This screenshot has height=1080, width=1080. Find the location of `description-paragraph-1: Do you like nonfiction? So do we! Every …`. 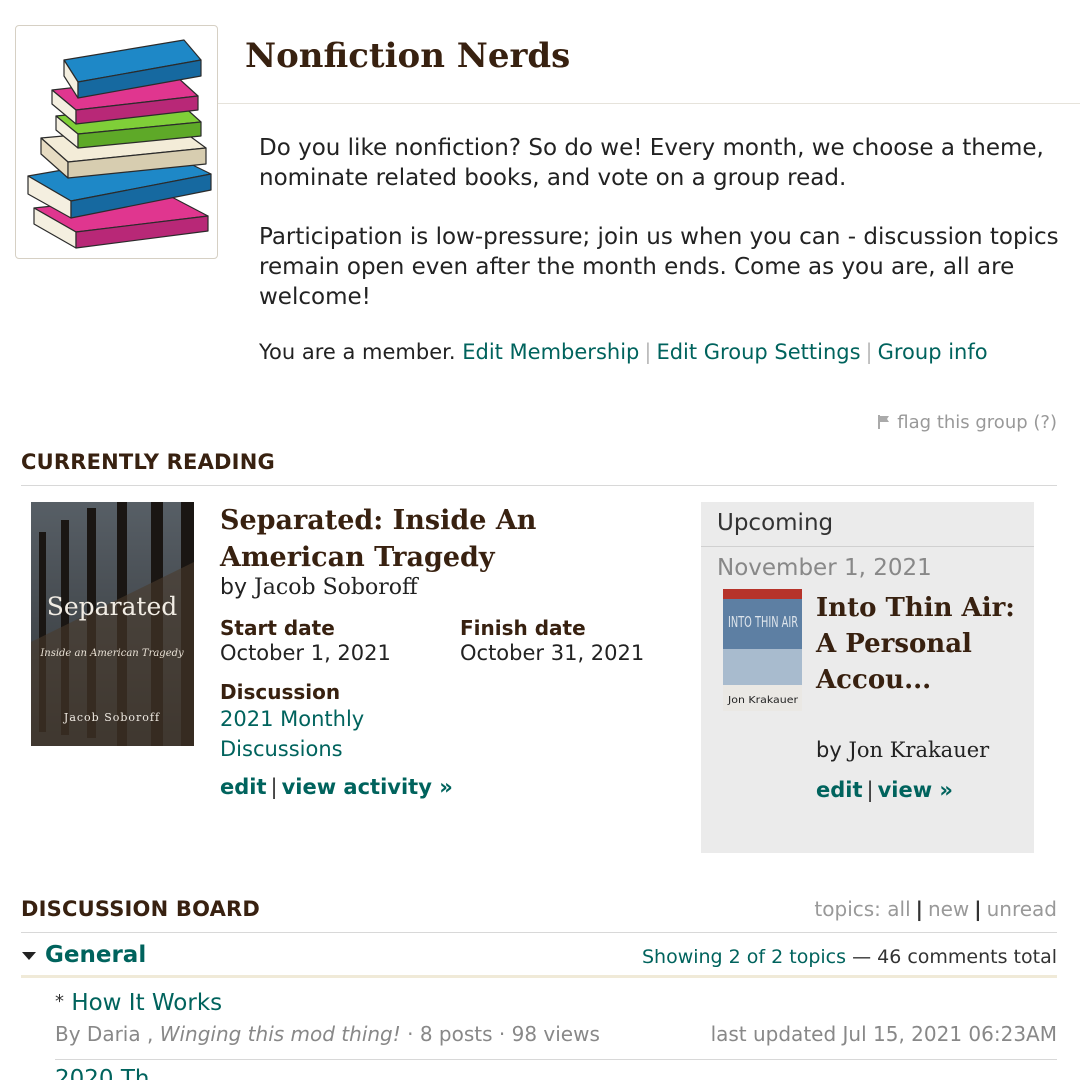

description-paragraph-1: Do you like nonfiction? So do we! Every … is located at coordinates (651, 163).